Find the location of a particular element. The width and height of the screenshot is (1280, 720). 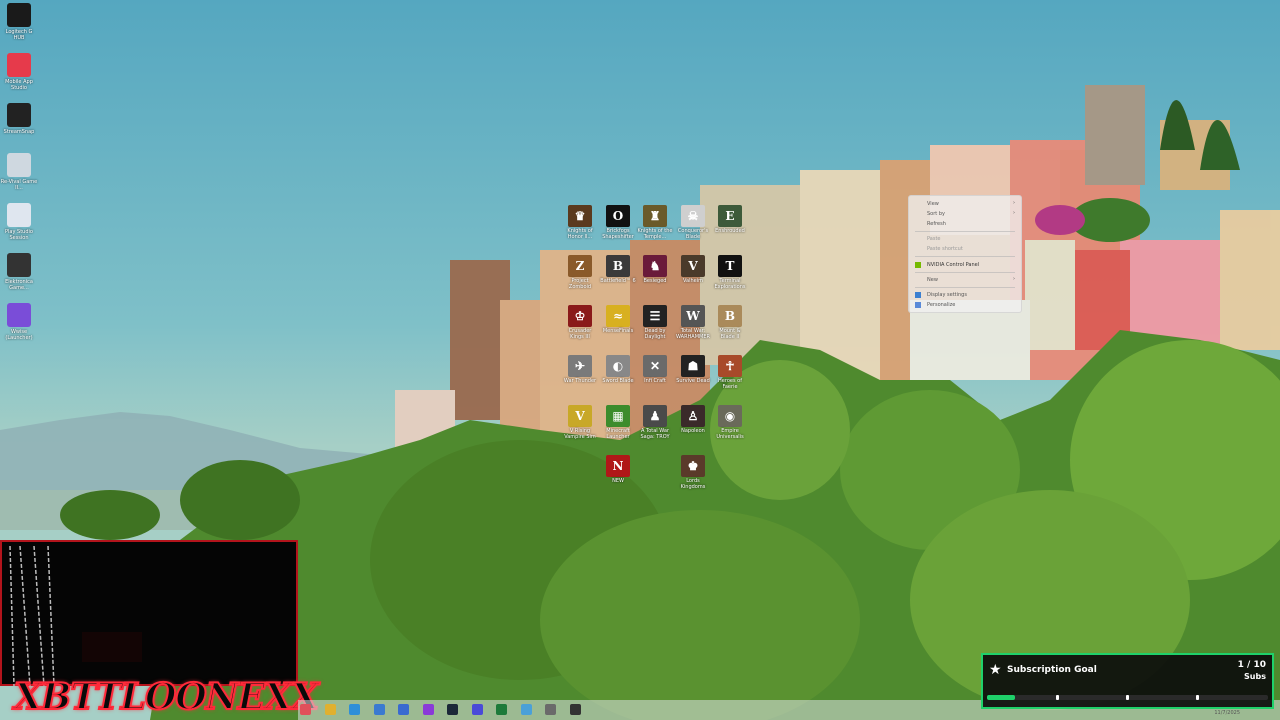

desktop-shortcut-label: Infi Craft is located at coordinates (655, 381).